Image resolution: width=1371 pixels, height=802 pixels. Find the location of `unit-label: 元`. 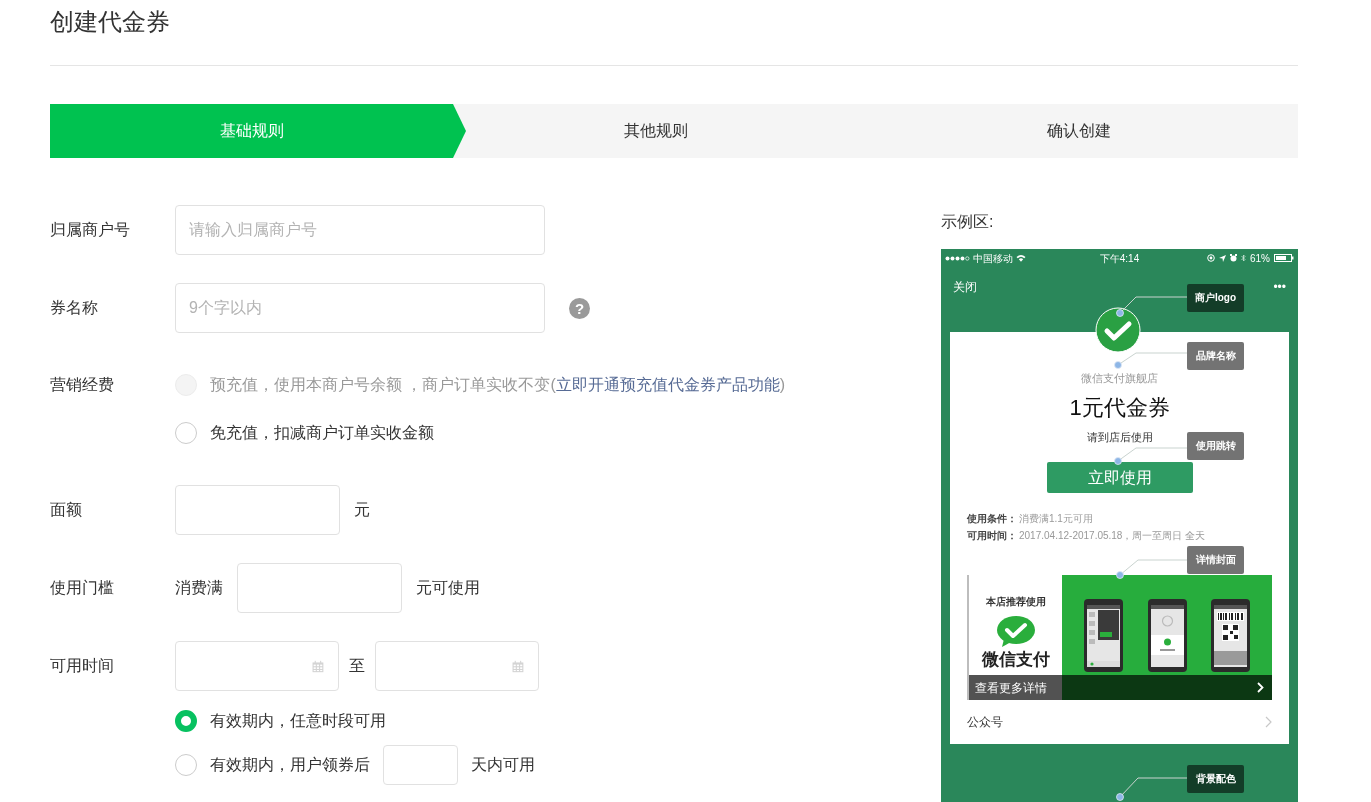

unit-label: 元 is located at coordinates (362, 510).